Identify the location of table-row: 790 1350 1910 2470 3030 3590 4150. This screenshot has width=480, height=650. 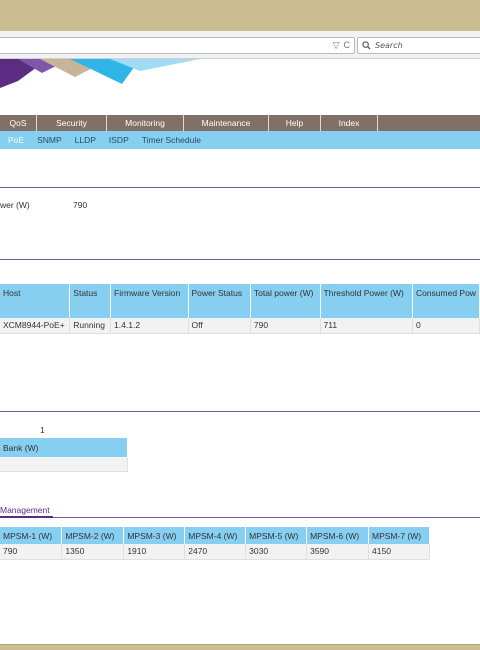
(215, 552).